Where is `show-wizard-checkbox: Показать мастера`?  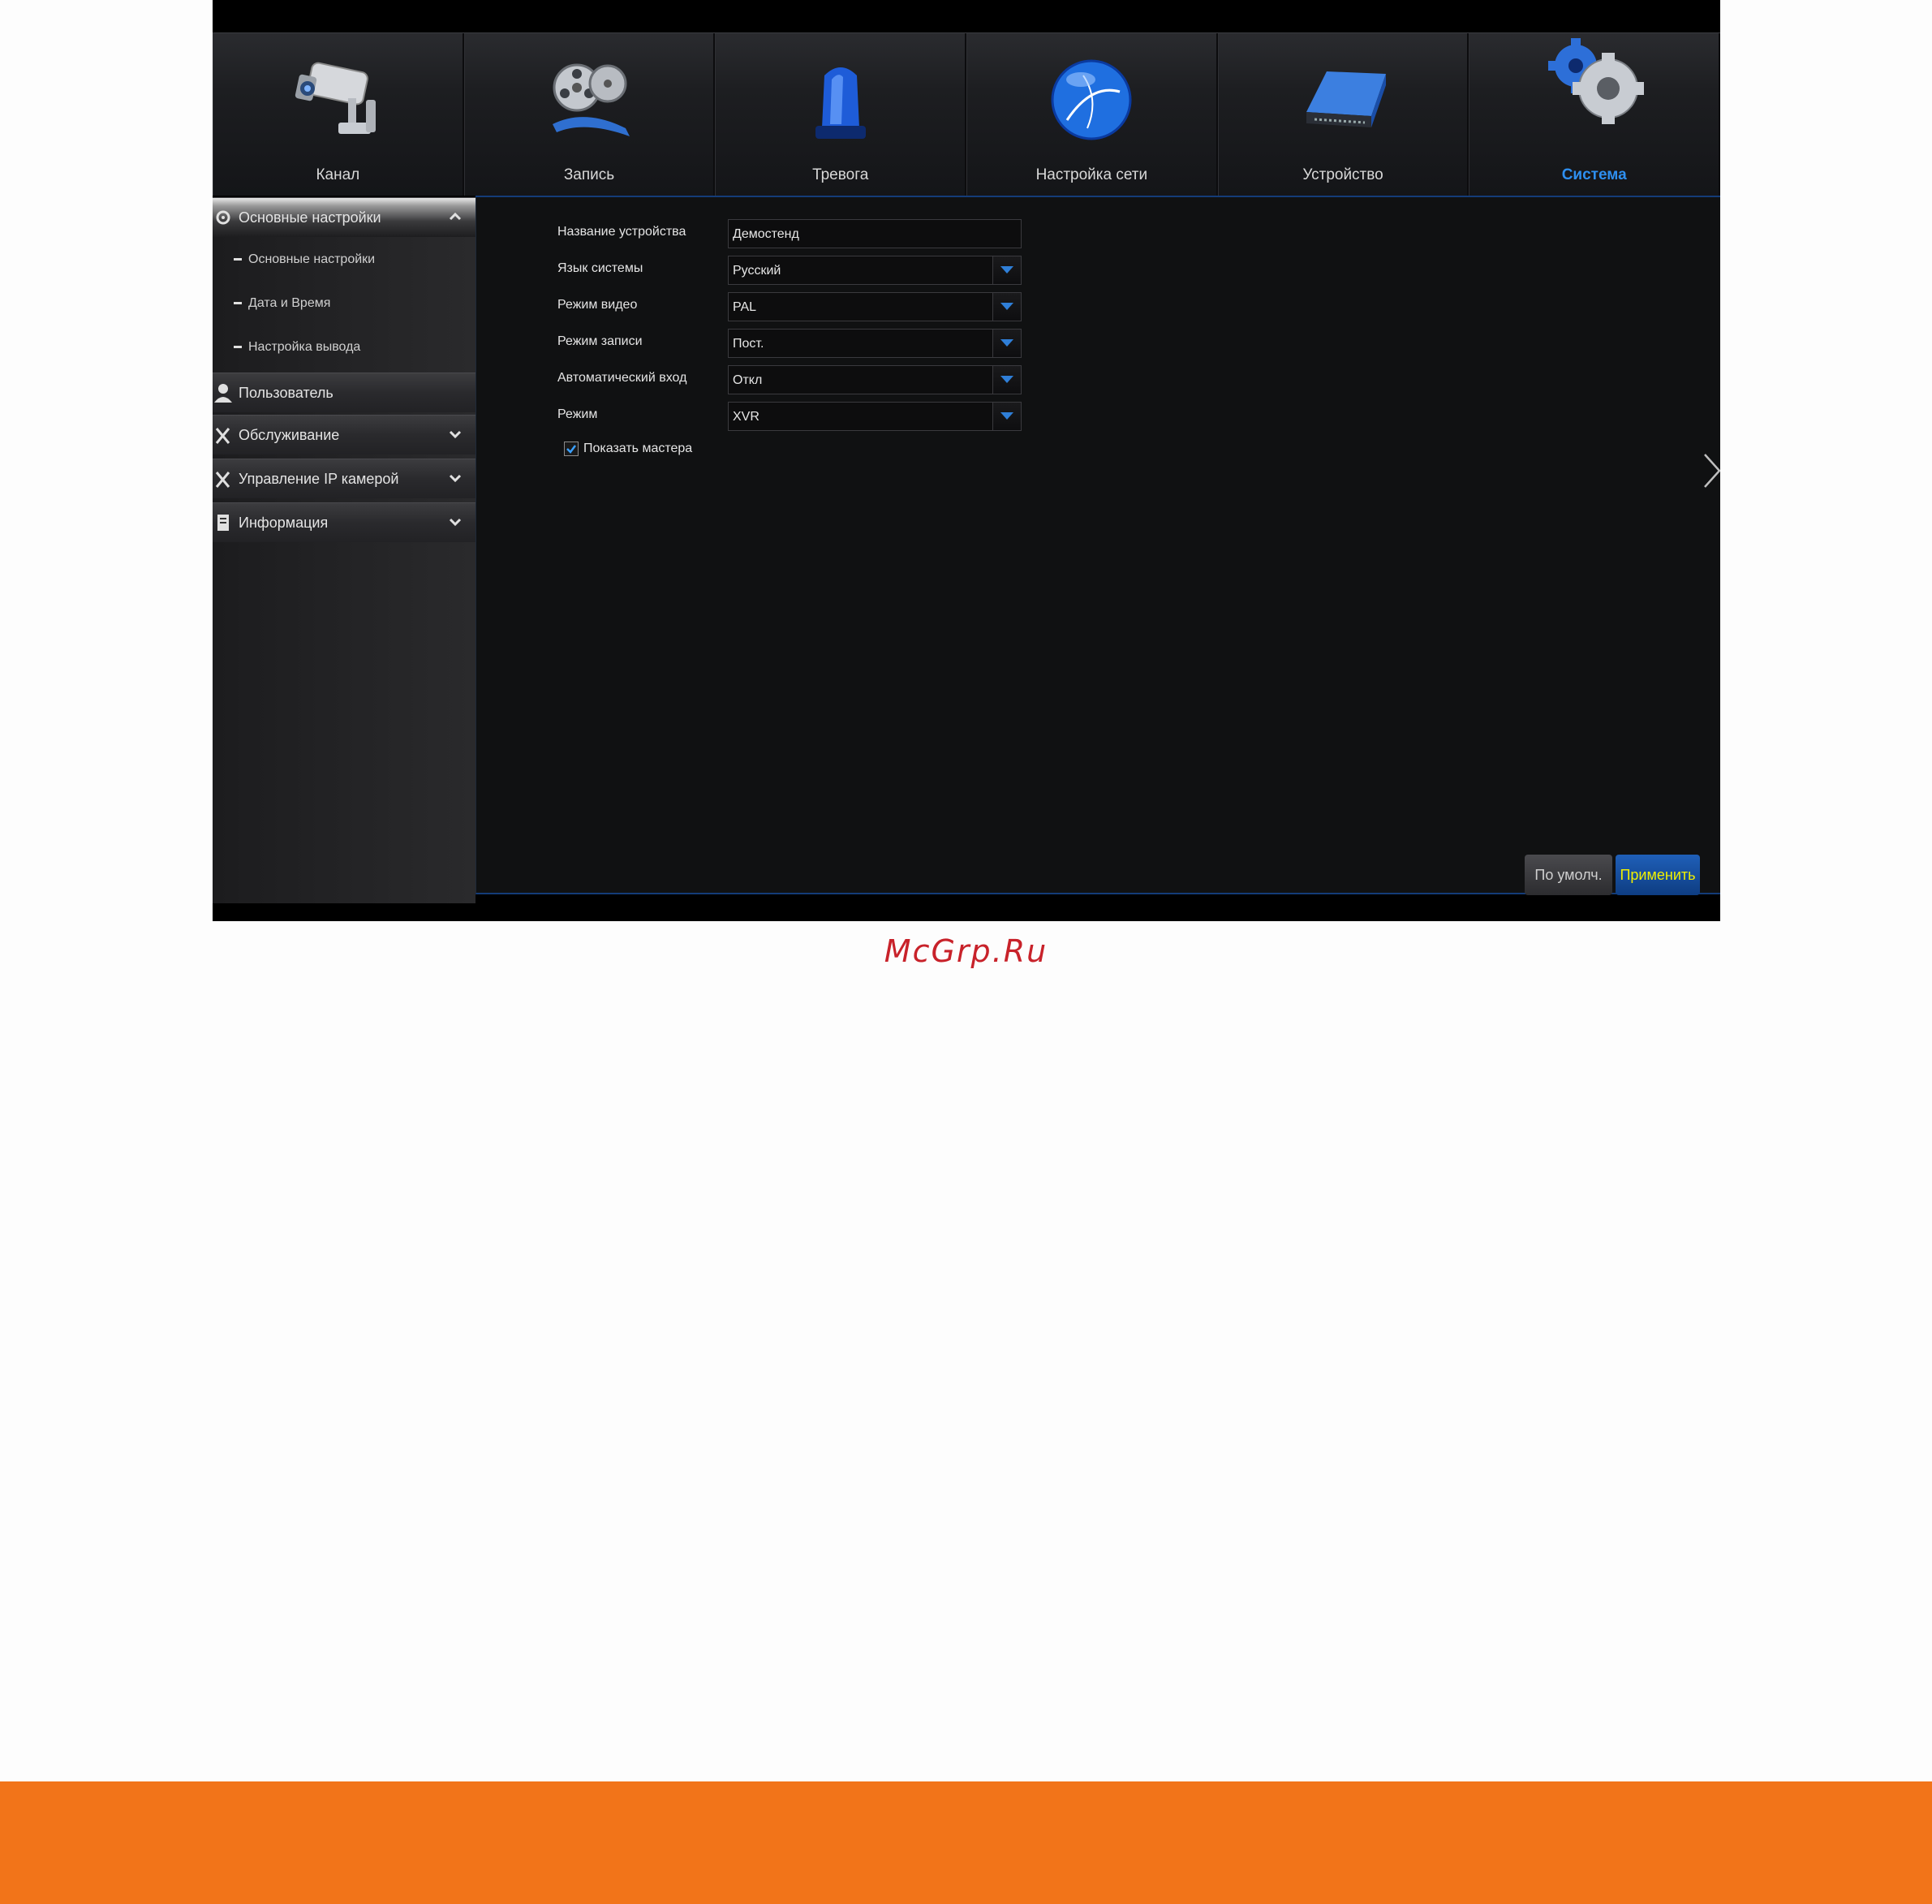 show-wizard-checkbox: Показать мастера is located at coordinates (628, 449).